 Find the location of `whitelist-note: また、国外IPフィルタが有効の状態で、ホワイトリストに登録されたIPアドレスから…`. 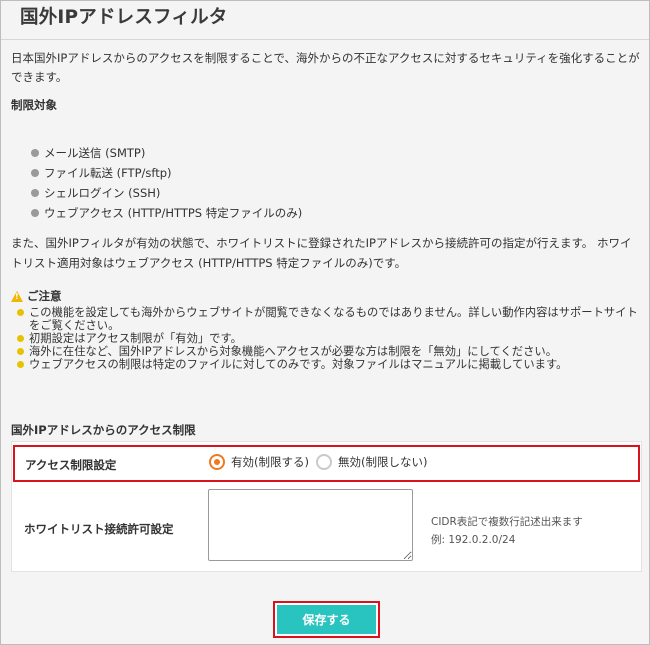

whitelist-note: また、国外IPフィルタが有効の状態で、ホワイトリストに登録されたIPアドレスから… is located at coordinates (321, 253).